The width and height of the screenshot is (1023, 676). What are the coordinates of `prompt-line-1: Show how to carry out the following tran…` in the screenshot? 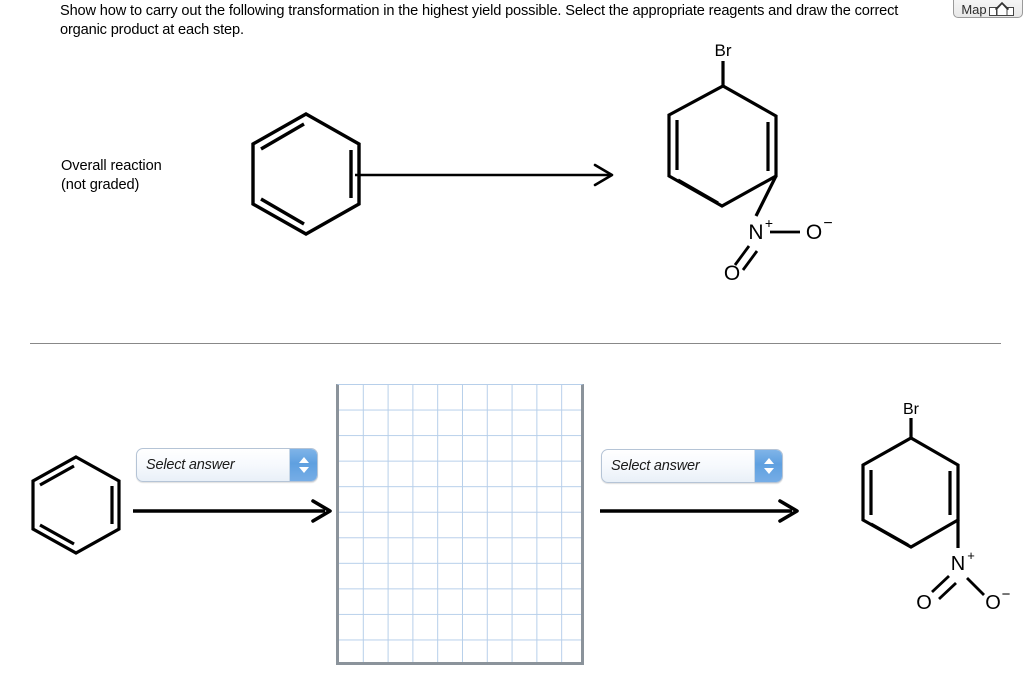 It's located at (382, 11).